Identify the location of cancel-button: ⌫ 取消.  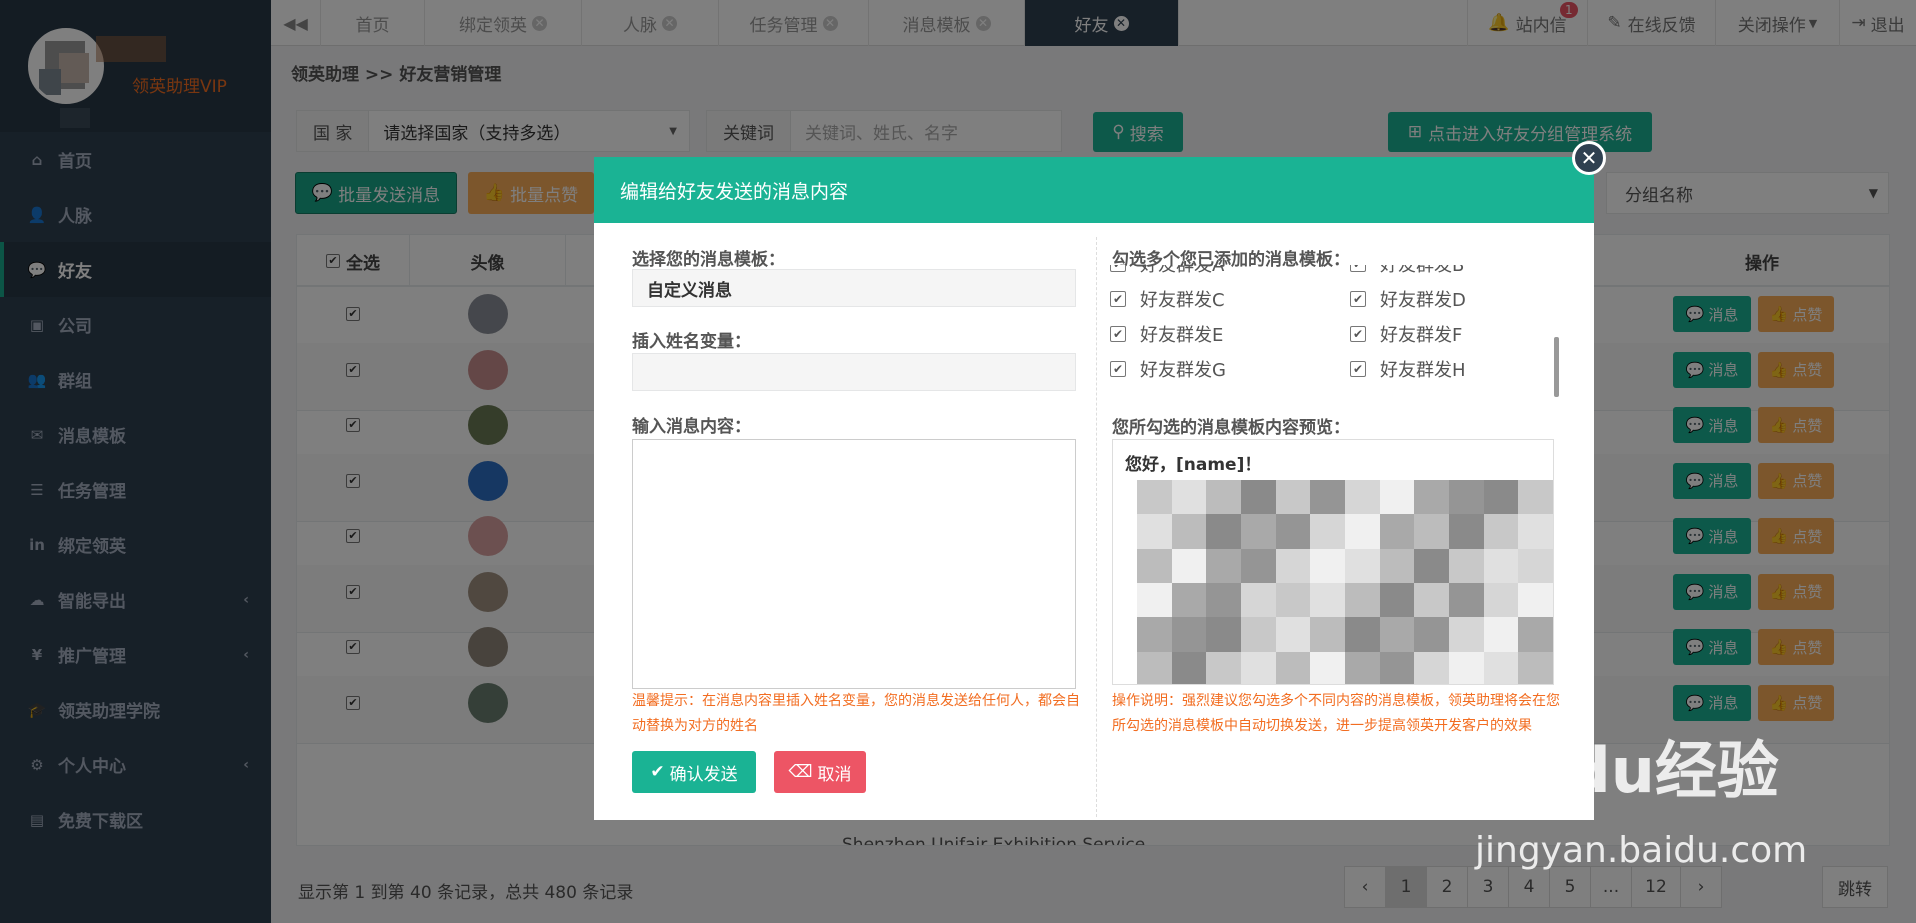
(820, 772).